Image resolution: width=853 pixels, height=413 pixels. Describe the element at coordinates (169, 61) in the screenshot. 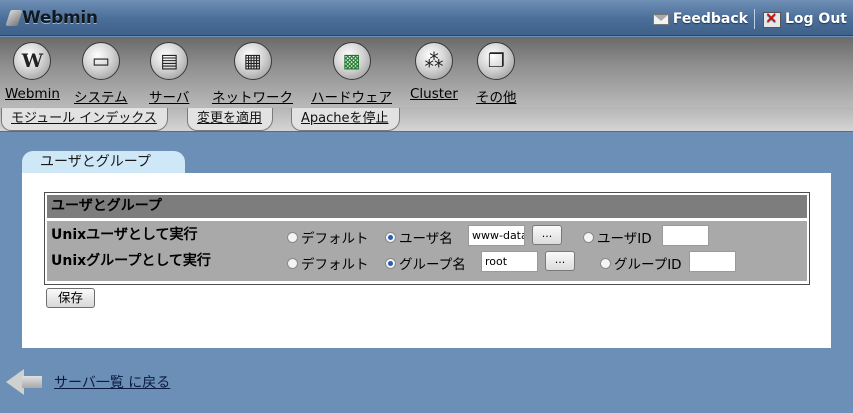

I see `server-icon: ▤` at that location.